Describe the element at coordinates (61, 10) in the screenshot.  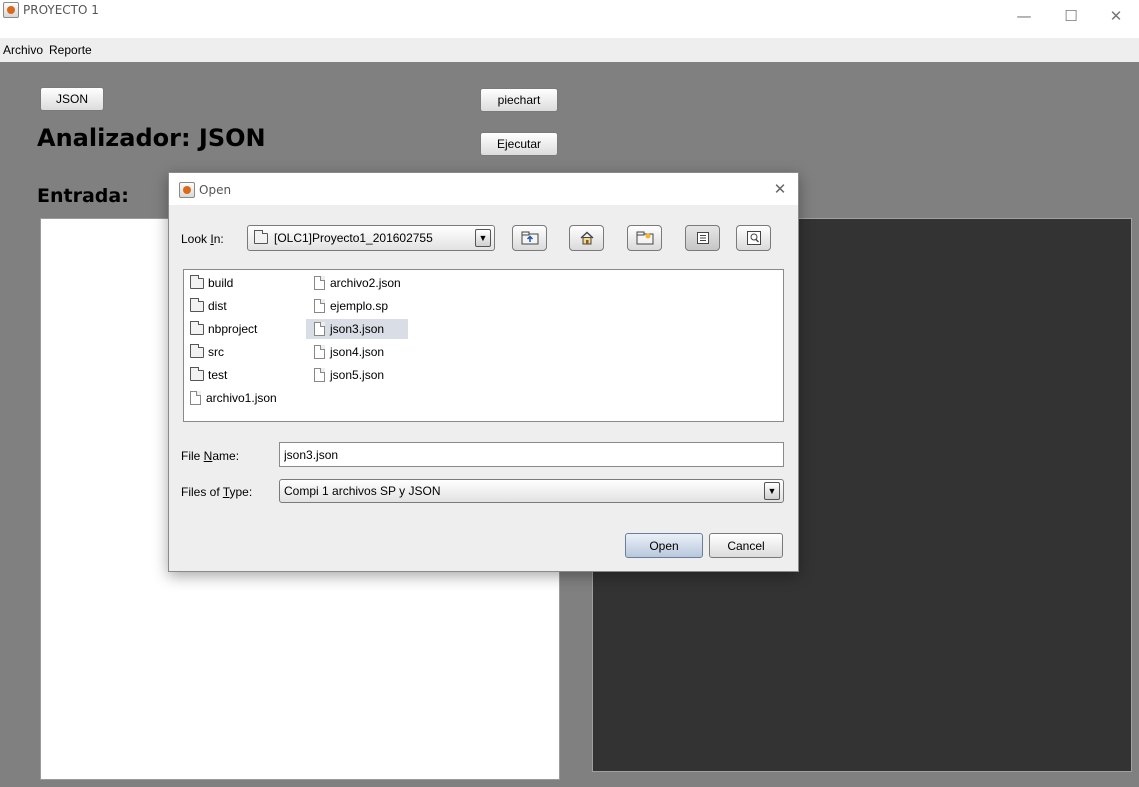
I see `window-title: PROYECTO 1` at that location.